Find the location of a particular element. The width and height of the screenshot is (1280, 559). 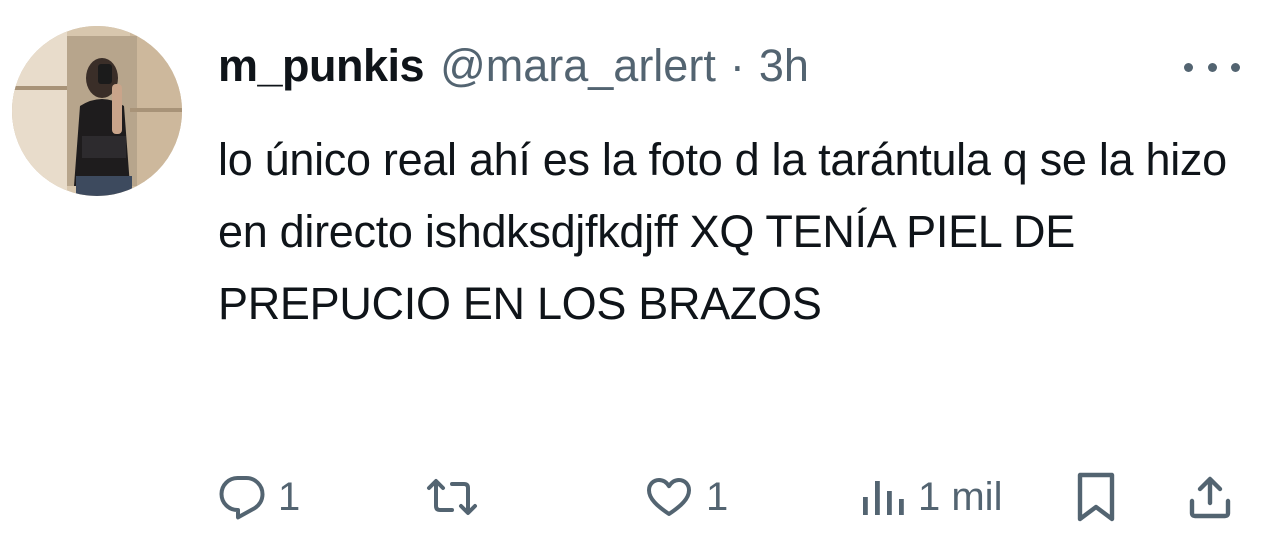

like-button: 1 is located at coordinates (686, 497).